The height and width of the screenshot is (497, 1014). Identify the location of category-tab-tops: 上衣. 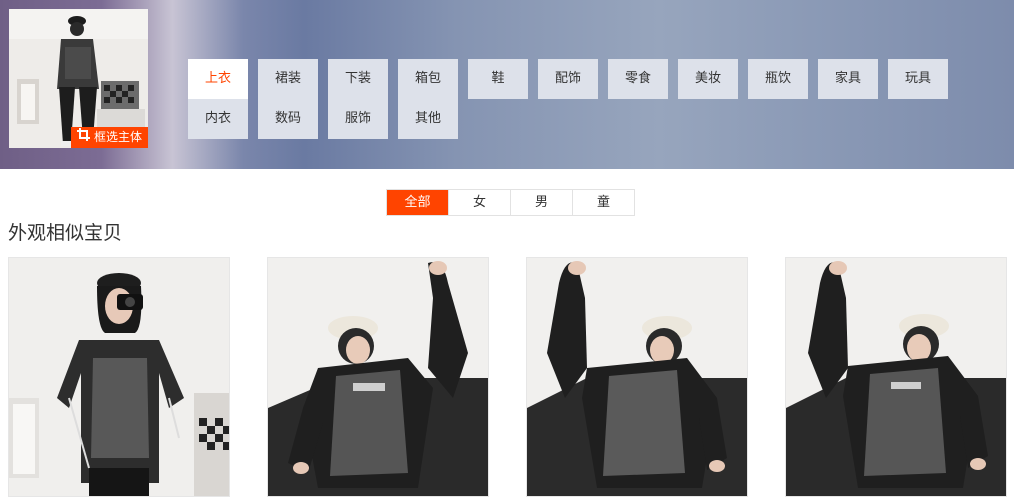
(218, 79).